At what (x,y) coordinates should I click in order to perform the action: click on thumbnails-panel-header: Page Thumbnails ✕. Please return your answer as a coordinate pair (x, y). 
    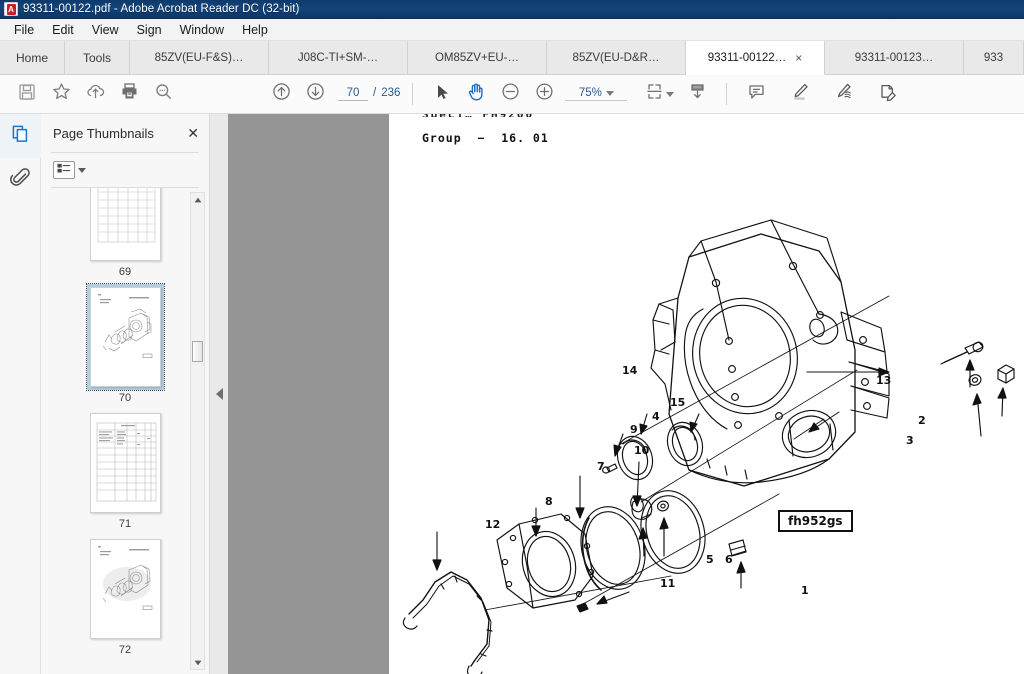
    Looking at the image, I should click on (125, 133).